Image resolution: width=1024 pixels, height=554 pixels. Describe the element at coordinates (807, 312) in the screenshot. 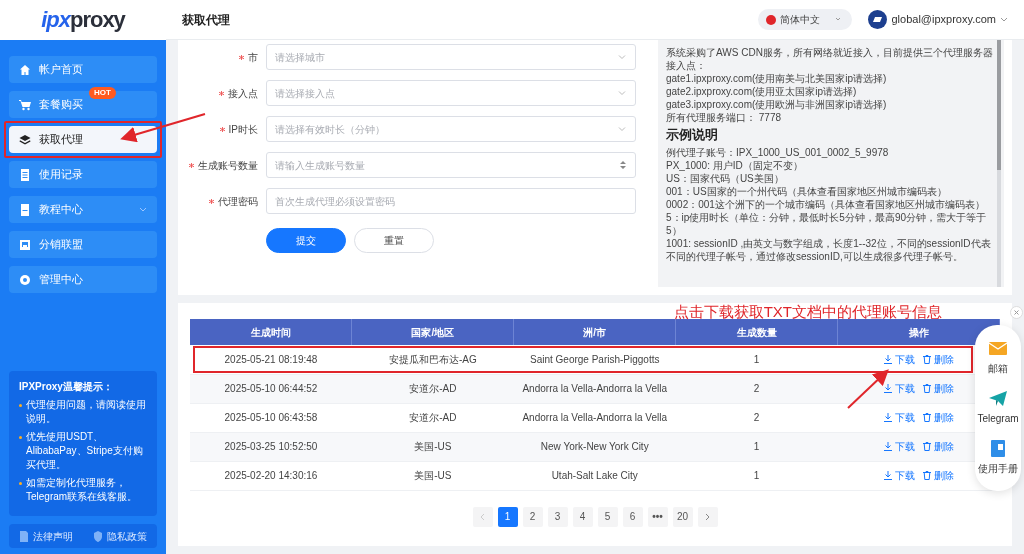

I see `annotation-caption: 点击下载获取TXT文档中的代理账号信息` at that location.